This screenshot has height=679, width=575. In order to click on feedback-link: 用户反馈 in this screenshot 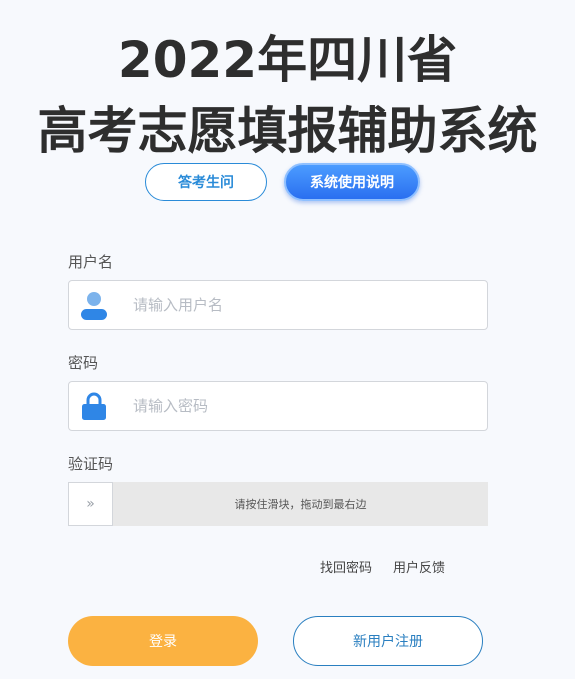, I will do `click(419, 566)`.